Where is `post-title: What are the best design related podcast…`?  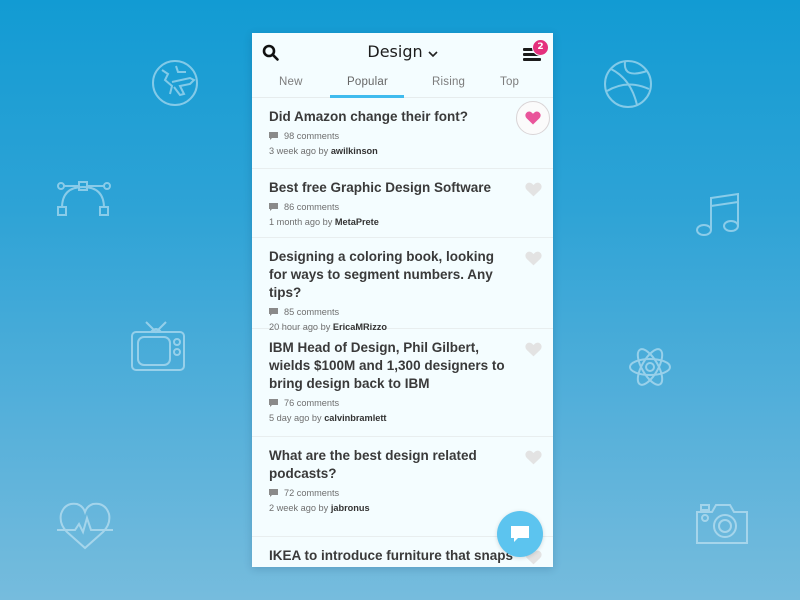 post-title: What are the best design related podcast… is located at coordinates (391, 465).